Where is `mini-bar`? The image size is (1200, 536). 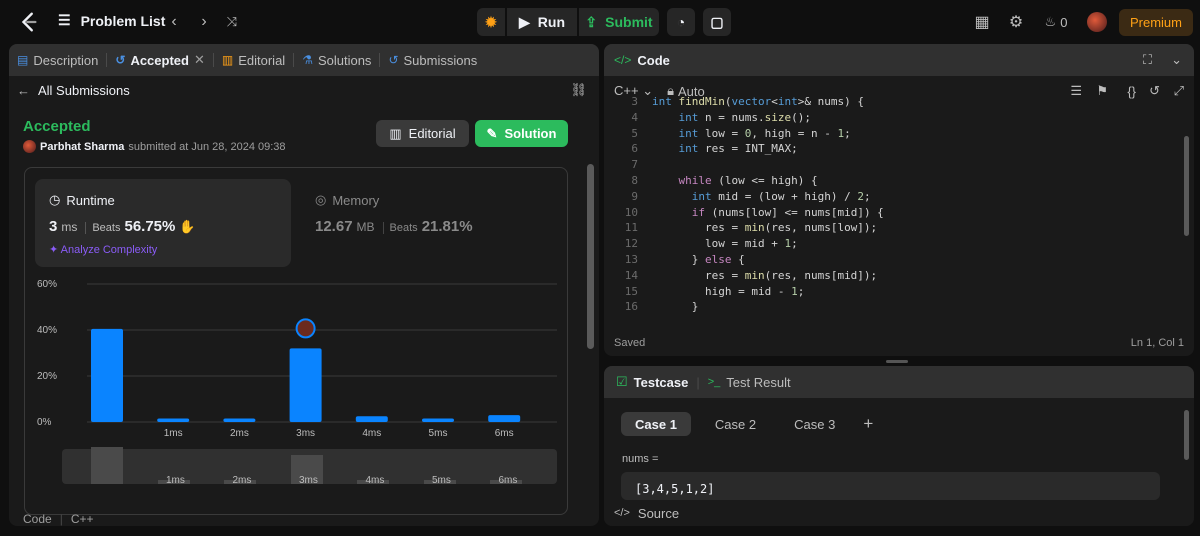
mini-bar is located at coordinates (107, 465).